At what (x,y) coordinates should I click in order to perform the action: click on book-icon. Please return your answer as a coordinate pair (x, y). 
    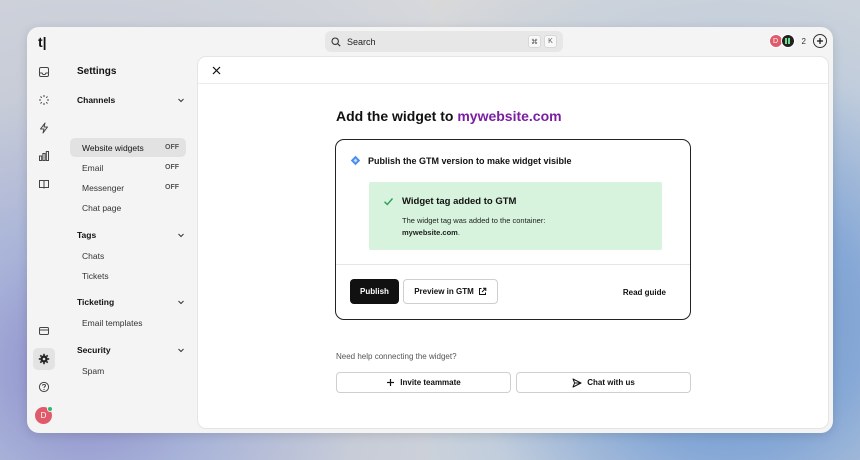
    Looking at the image, I should click on (44, 184).